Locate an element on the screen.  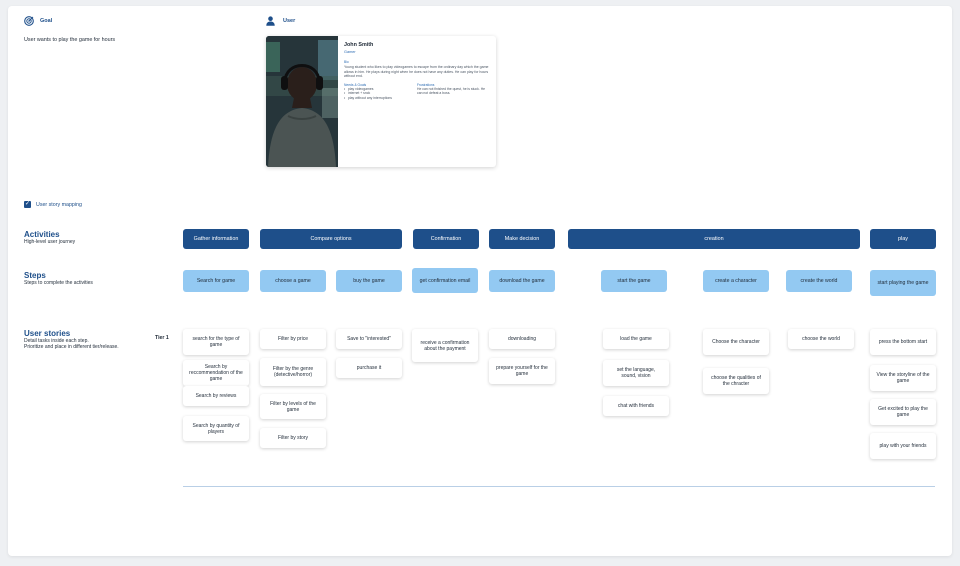
activity-card: Gather information is located at coordinates (216, 239).